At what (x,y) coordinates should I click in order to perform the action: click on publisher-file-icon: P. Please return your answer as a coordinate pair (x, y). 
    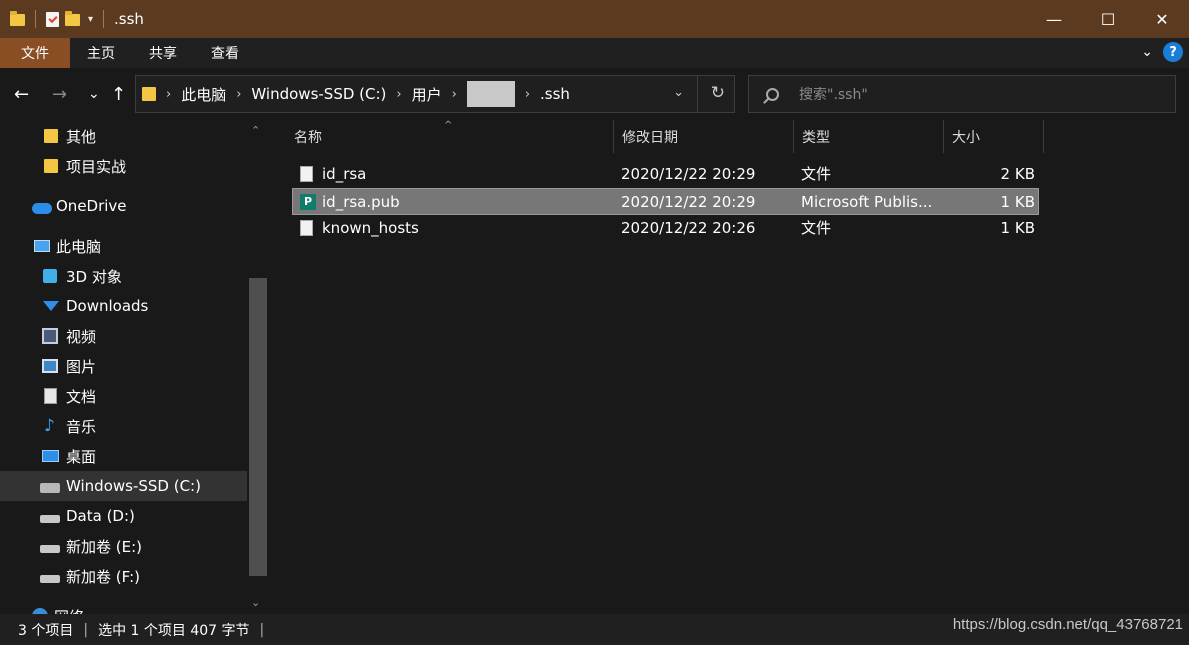
    Looking at the image, I should click on (308, 201).